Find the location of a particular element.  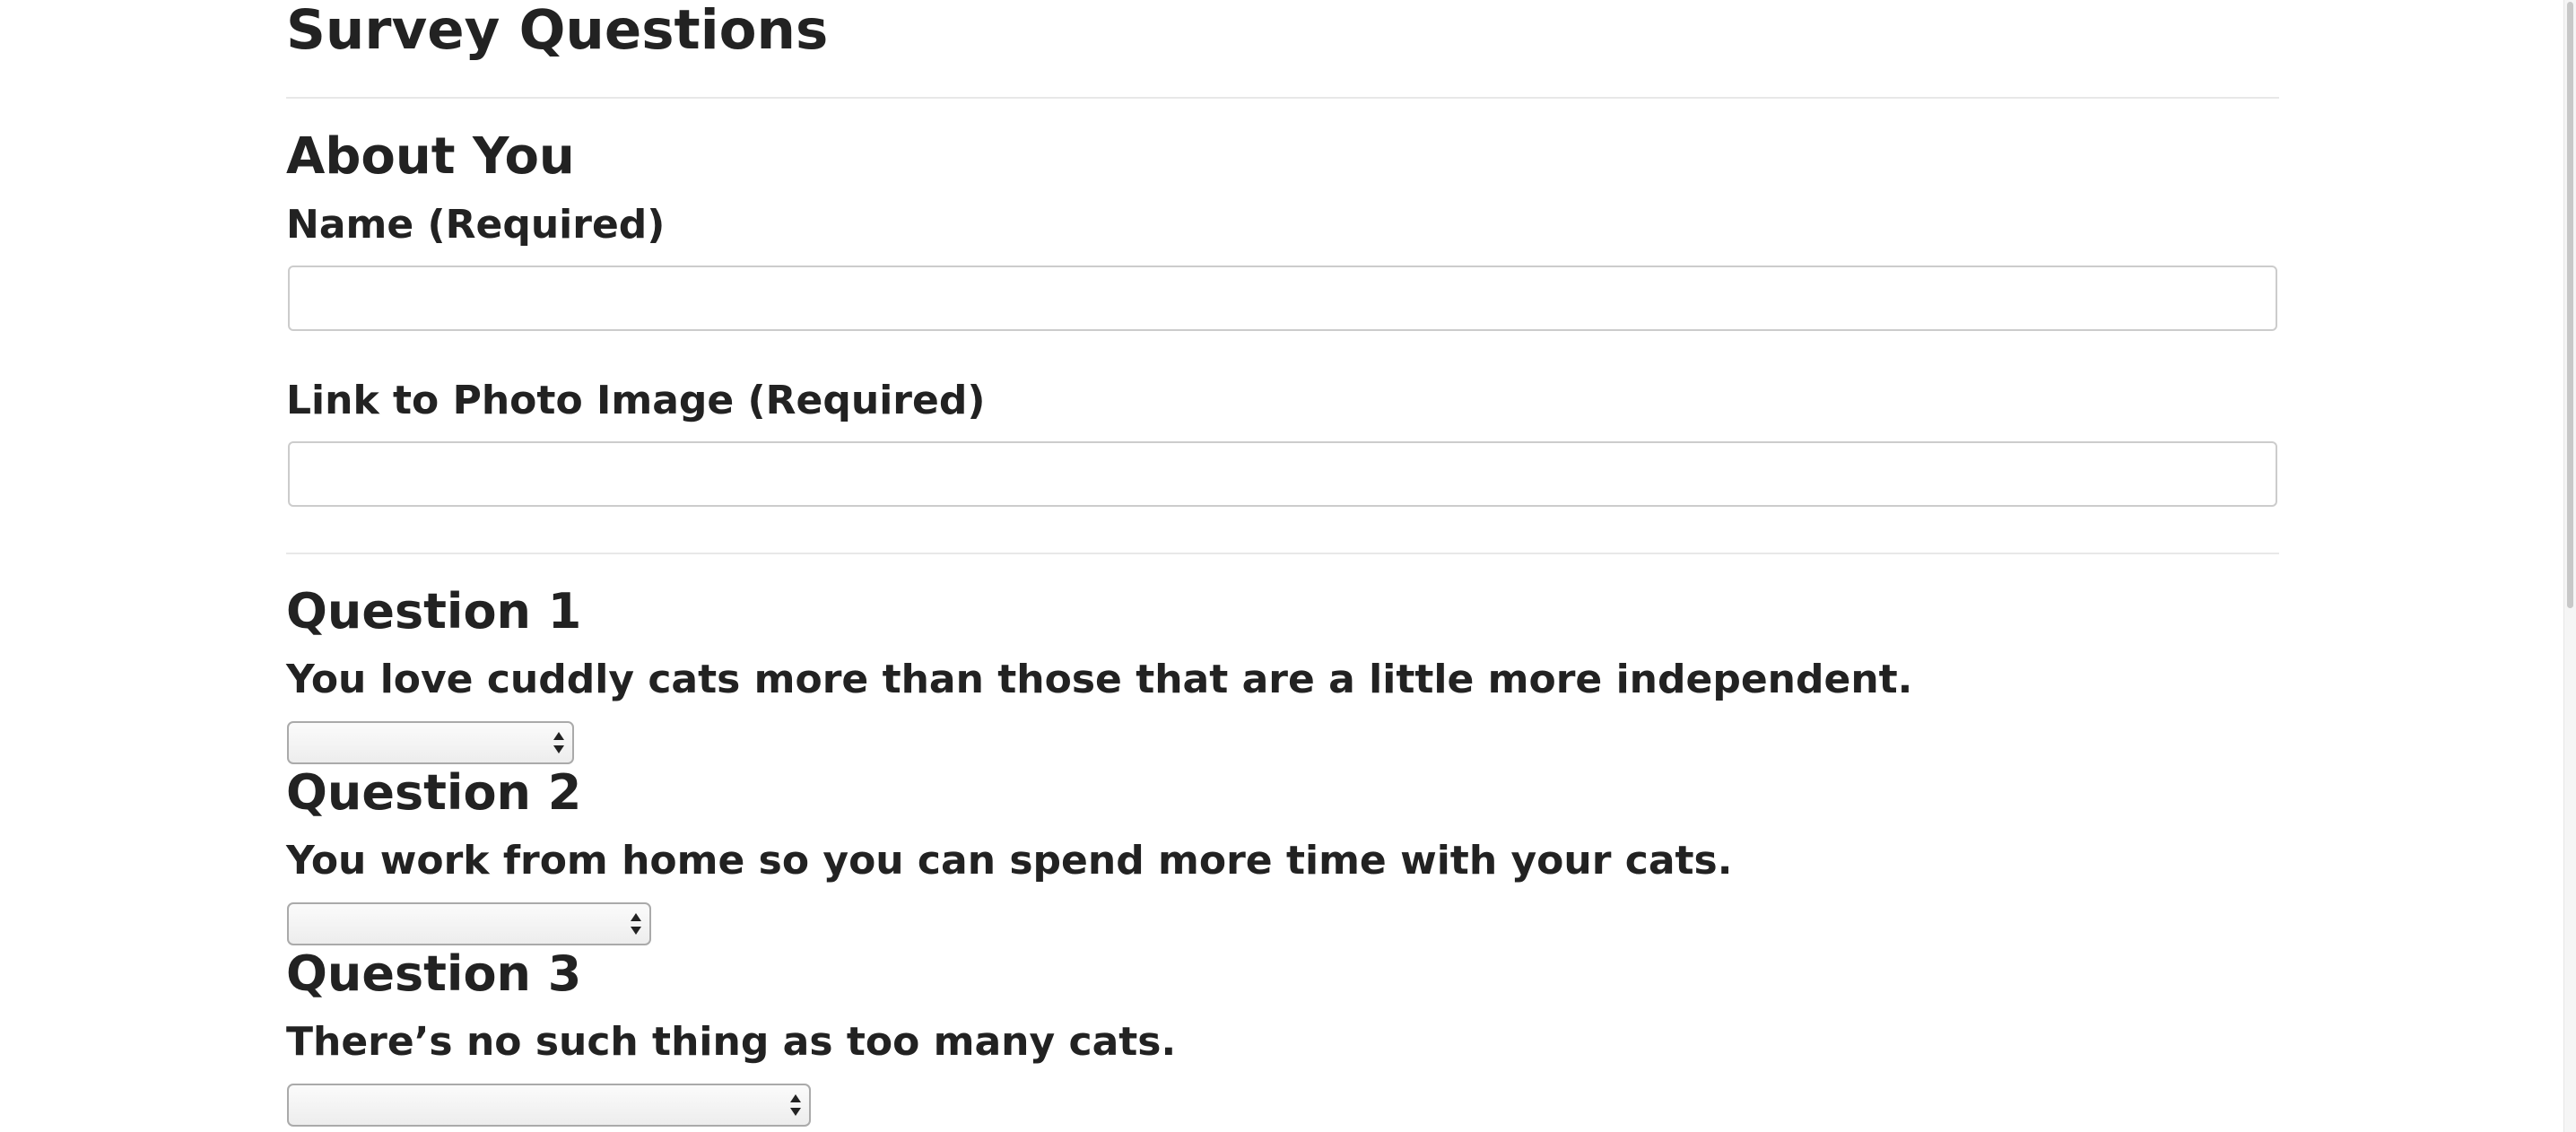

question-3-text: There’s no such thing as too many cats. is located at coordinates (731, 1042).